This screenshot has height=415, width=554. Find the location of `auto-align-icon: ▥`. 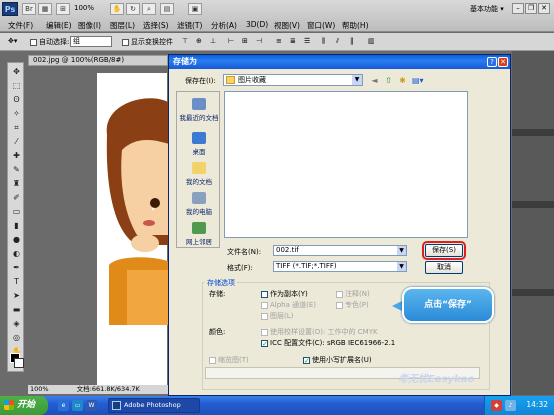

auto-align-icon: ▥ is located at coordinates (371, 41).